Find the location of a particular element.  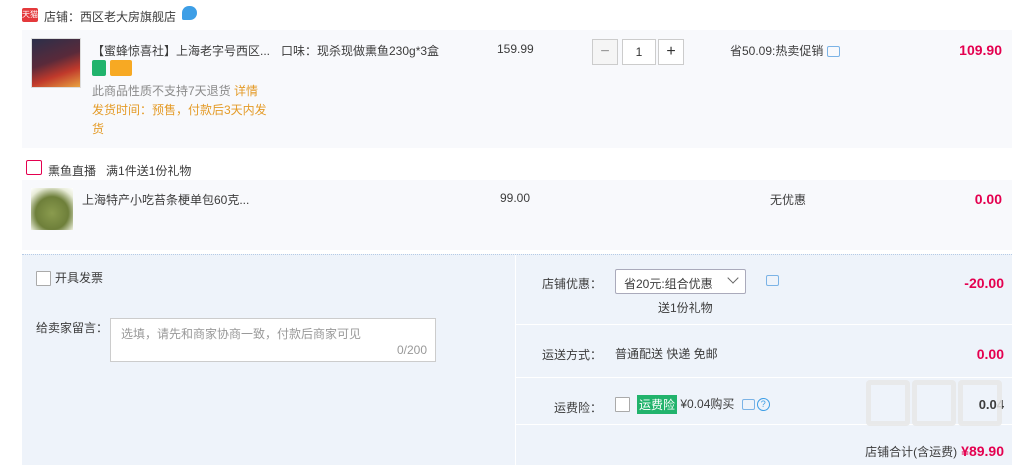

help-icon: ? is located at coordinates (763, 405).